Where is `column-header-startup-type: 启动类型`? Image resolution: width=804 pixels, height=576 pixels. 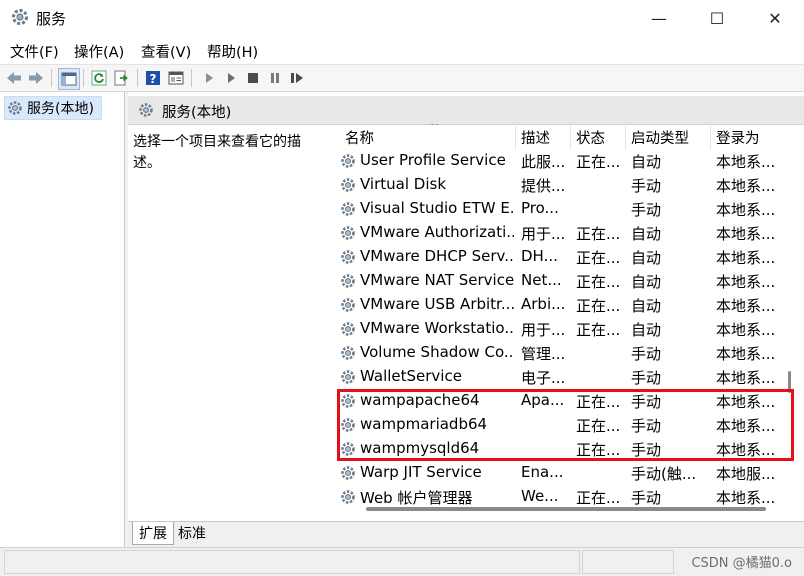 column-header-startup-type: 启动类型 is located at coordinates (668, 137).